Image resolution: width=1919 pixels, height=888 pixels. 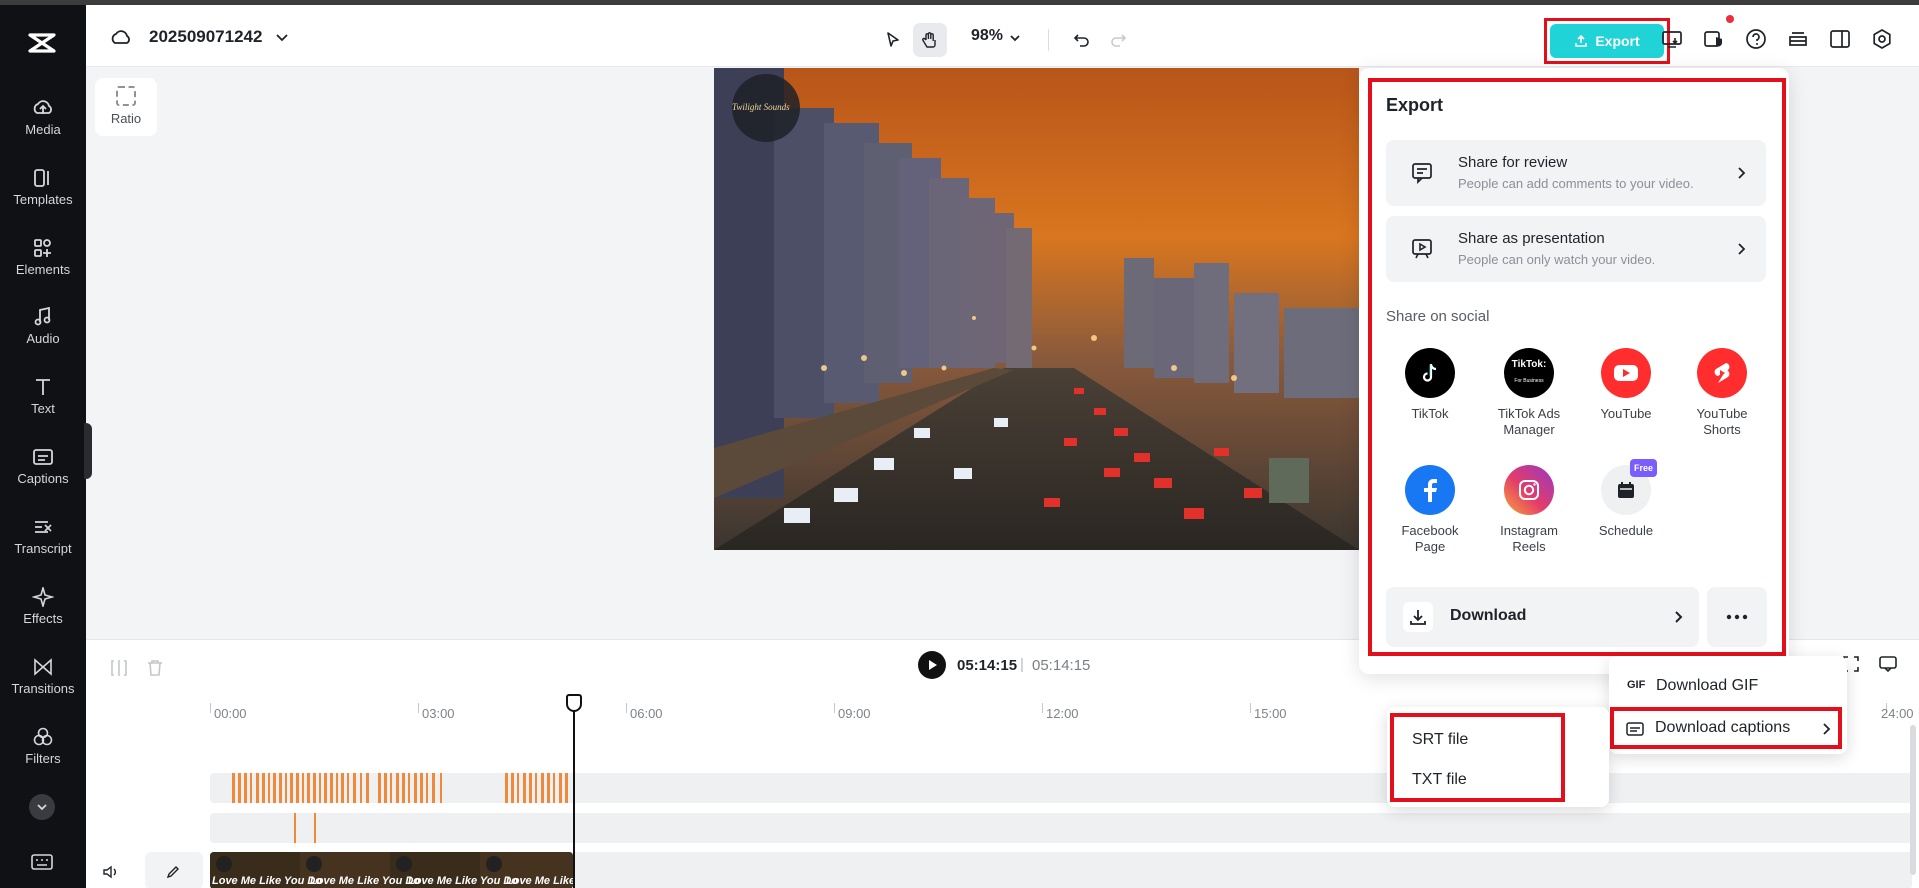 What do you see at coordinates (1636, 685) in the screenshot?
I see `gif-icon: GIF` at bounding box center [1636, 685].